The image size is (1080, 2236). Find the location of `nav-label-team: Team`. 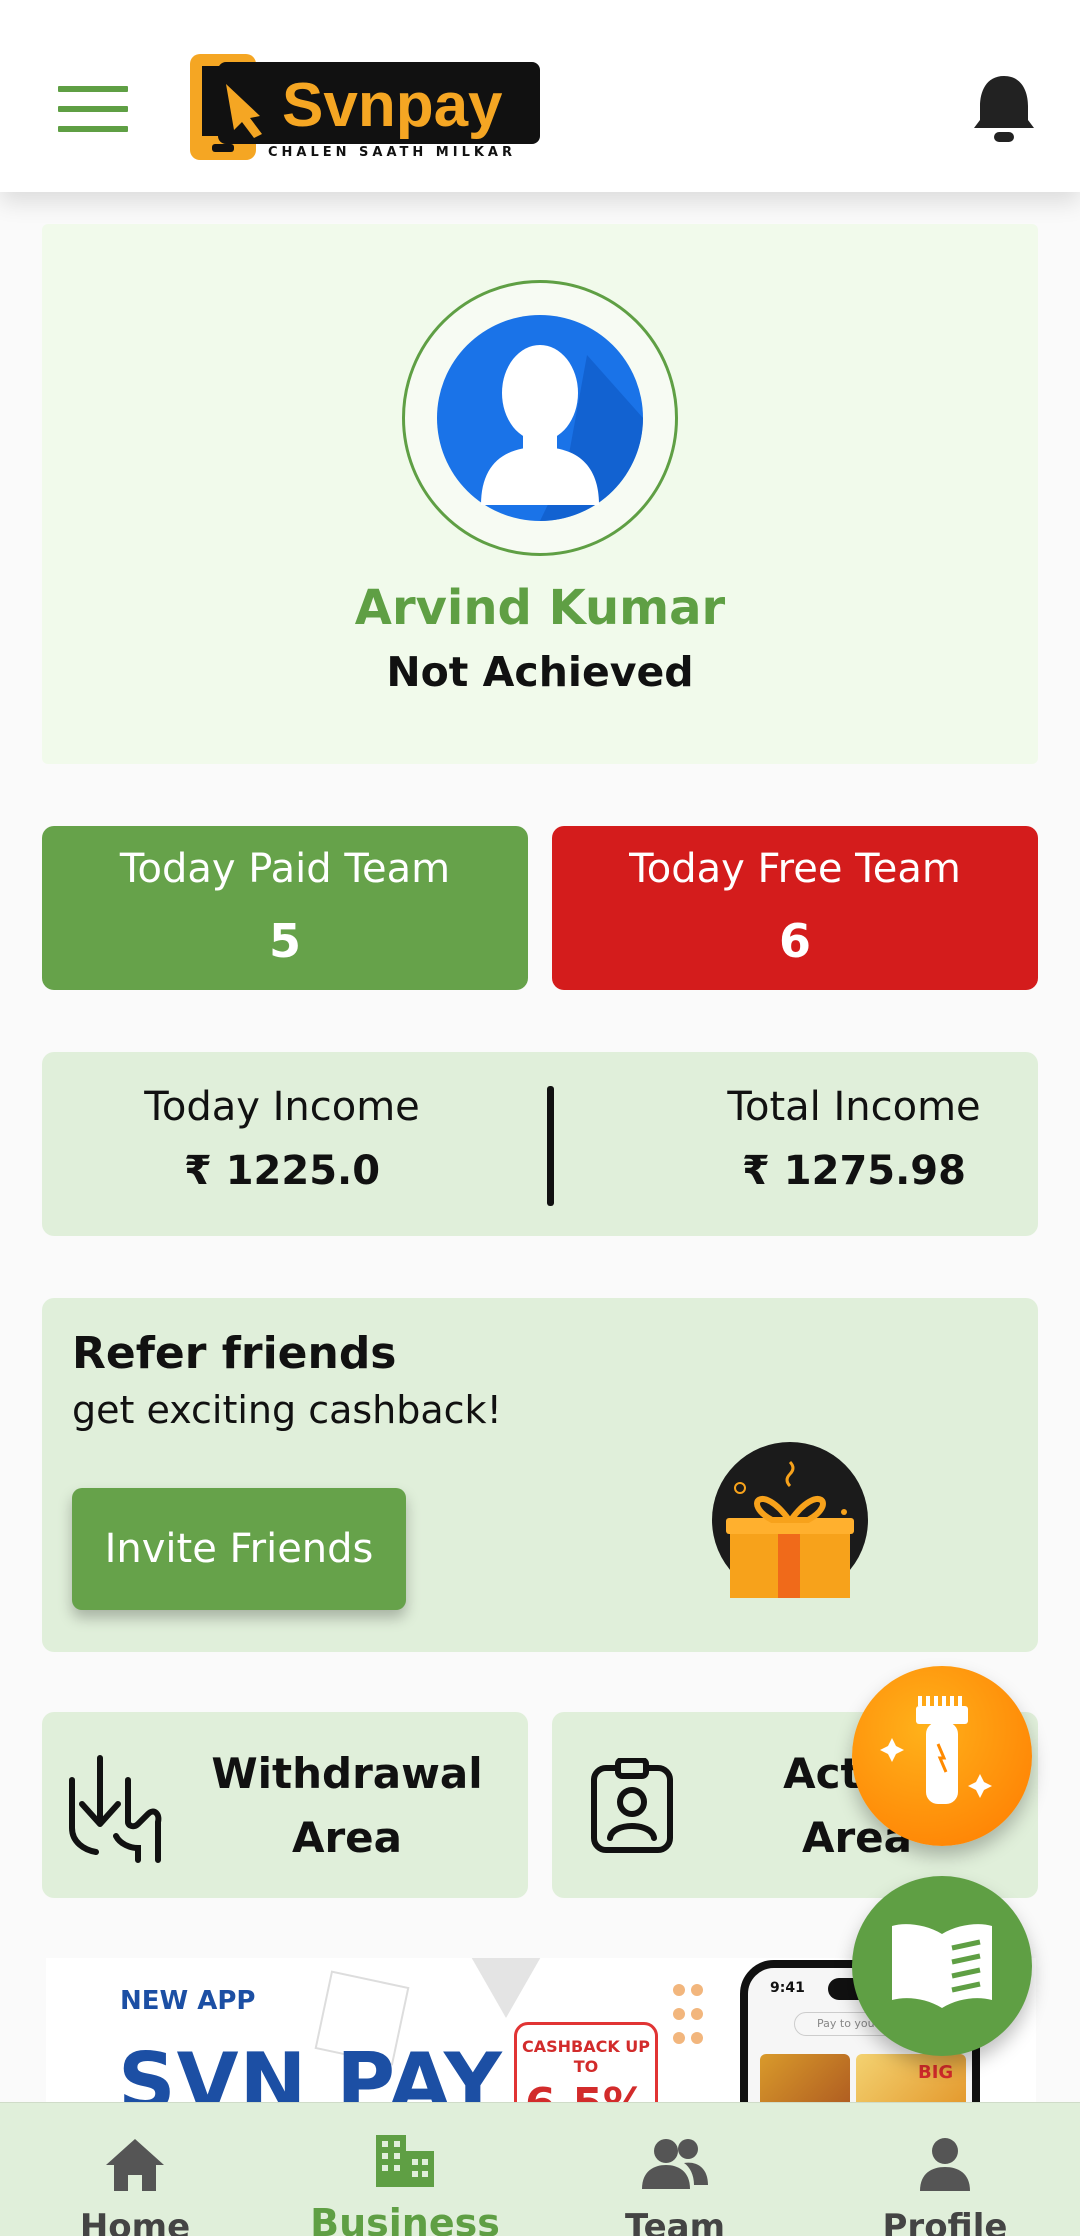

nav-label-team: Team is located at coordinates (675, 2221).